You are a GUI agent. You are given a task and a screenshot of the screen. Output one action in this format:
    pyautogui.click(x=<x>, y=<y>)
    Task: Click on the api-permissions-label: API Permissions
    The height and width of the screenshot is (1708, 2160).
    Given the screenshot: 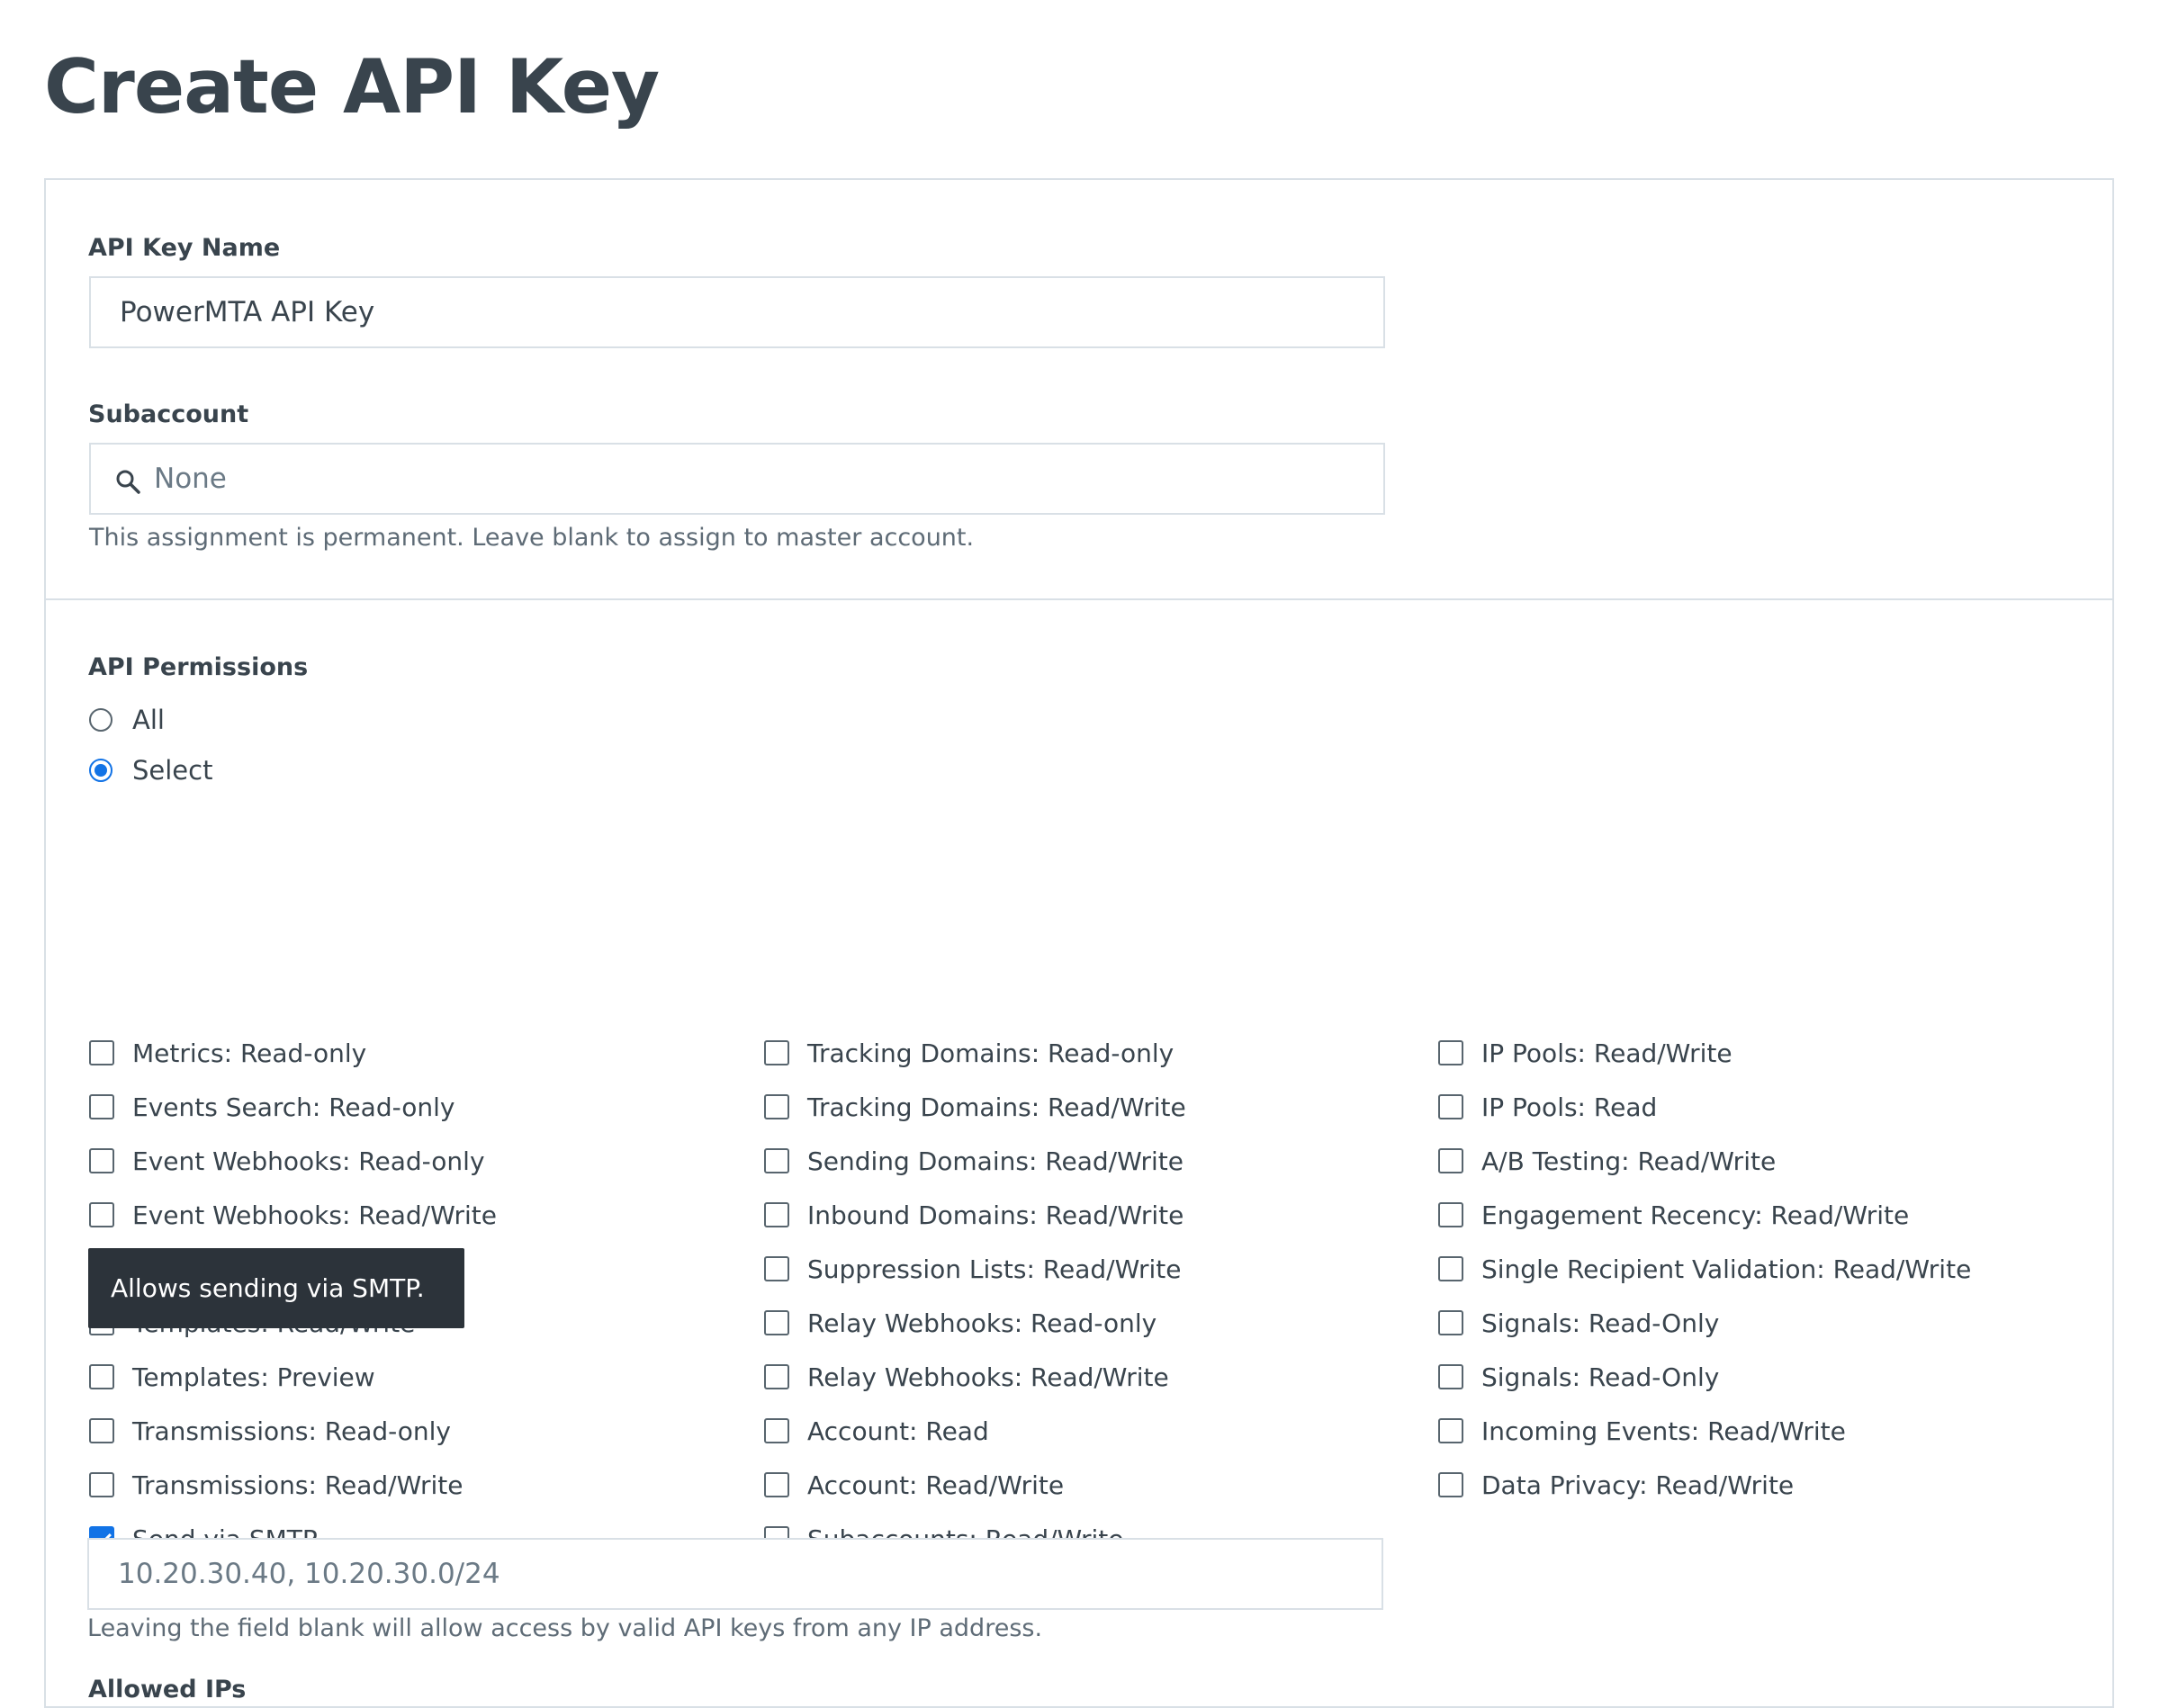 What is the action you would take?
    pyautogui.click(x=199, y=667)
    